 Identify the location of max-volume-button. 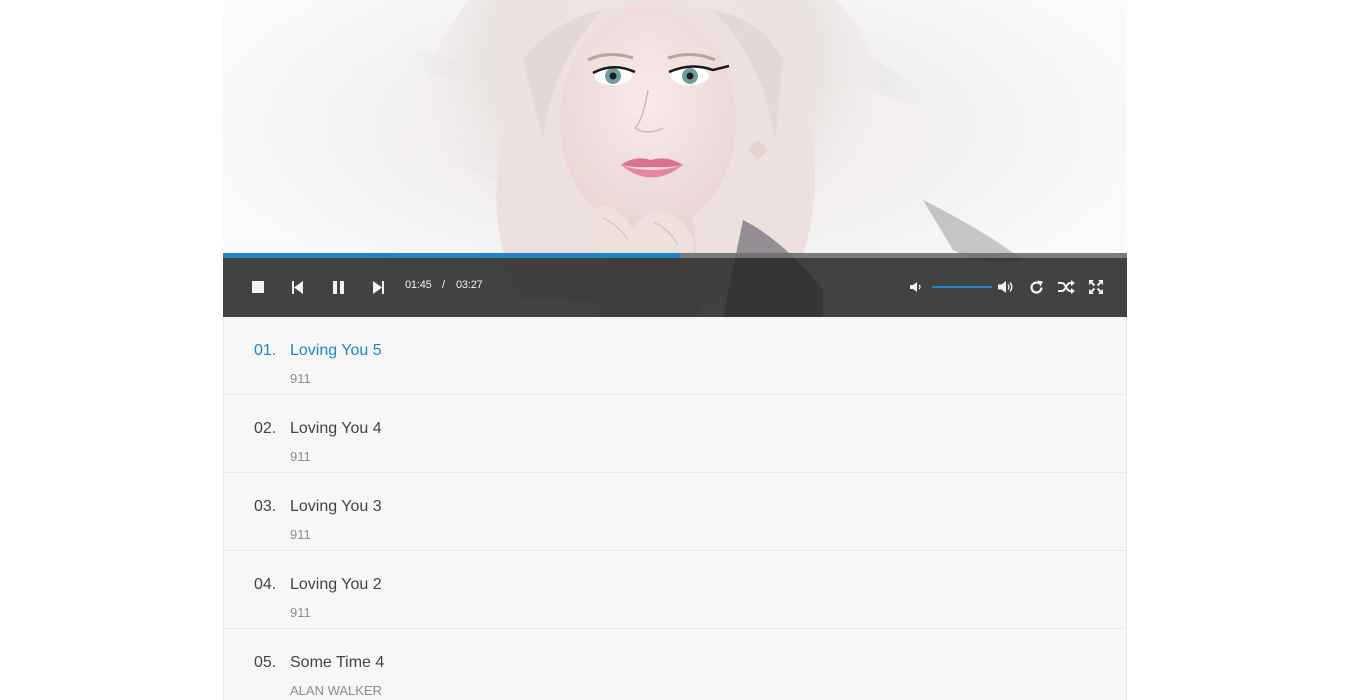
(1006, 287).